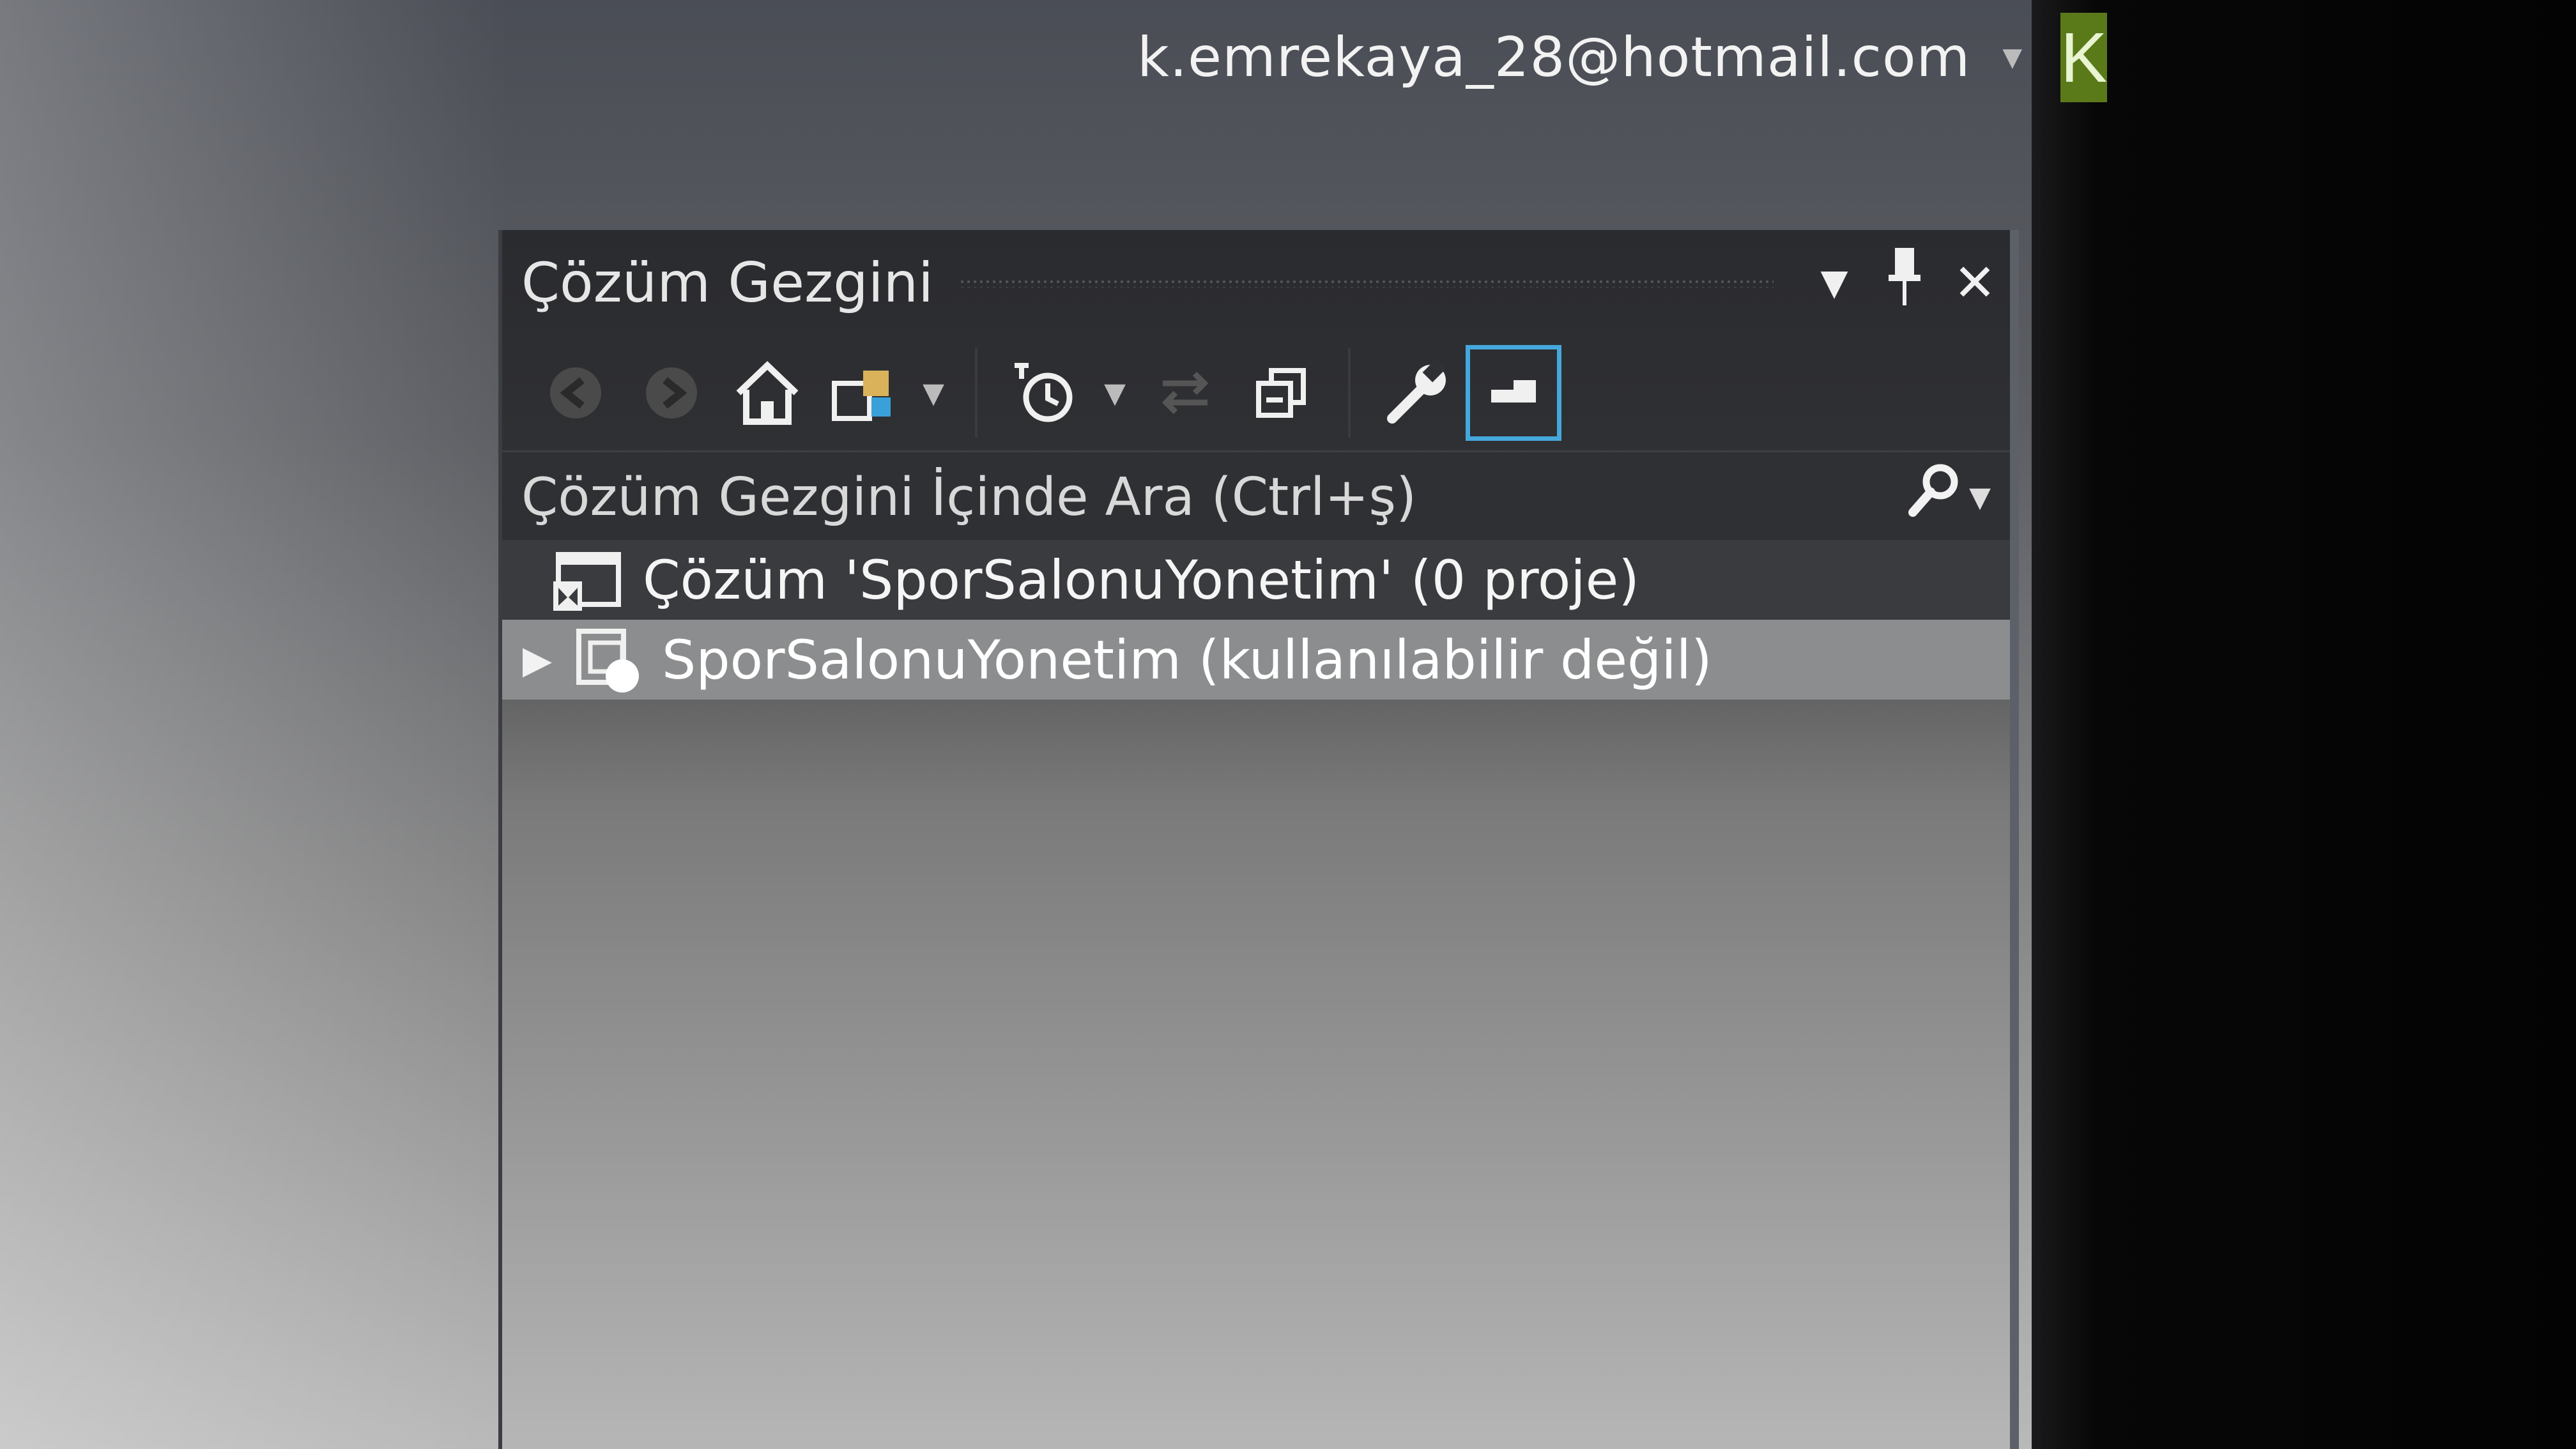 This screenshot has height=1449, width=2576. I want to click on toolbar: ▼ ▼, so click(1256, 392).